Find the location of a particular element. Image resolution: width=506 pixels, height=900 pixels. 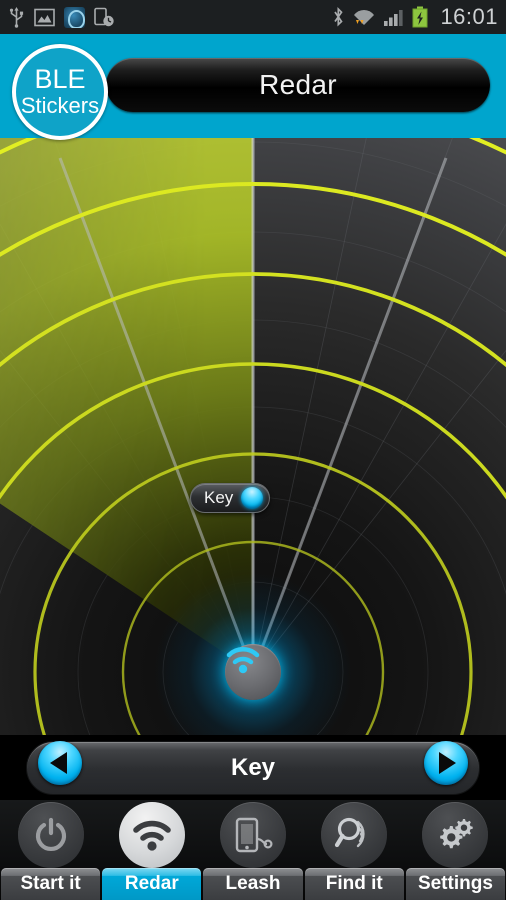

selected-device-name: Key is located at coordinates (253, 767).